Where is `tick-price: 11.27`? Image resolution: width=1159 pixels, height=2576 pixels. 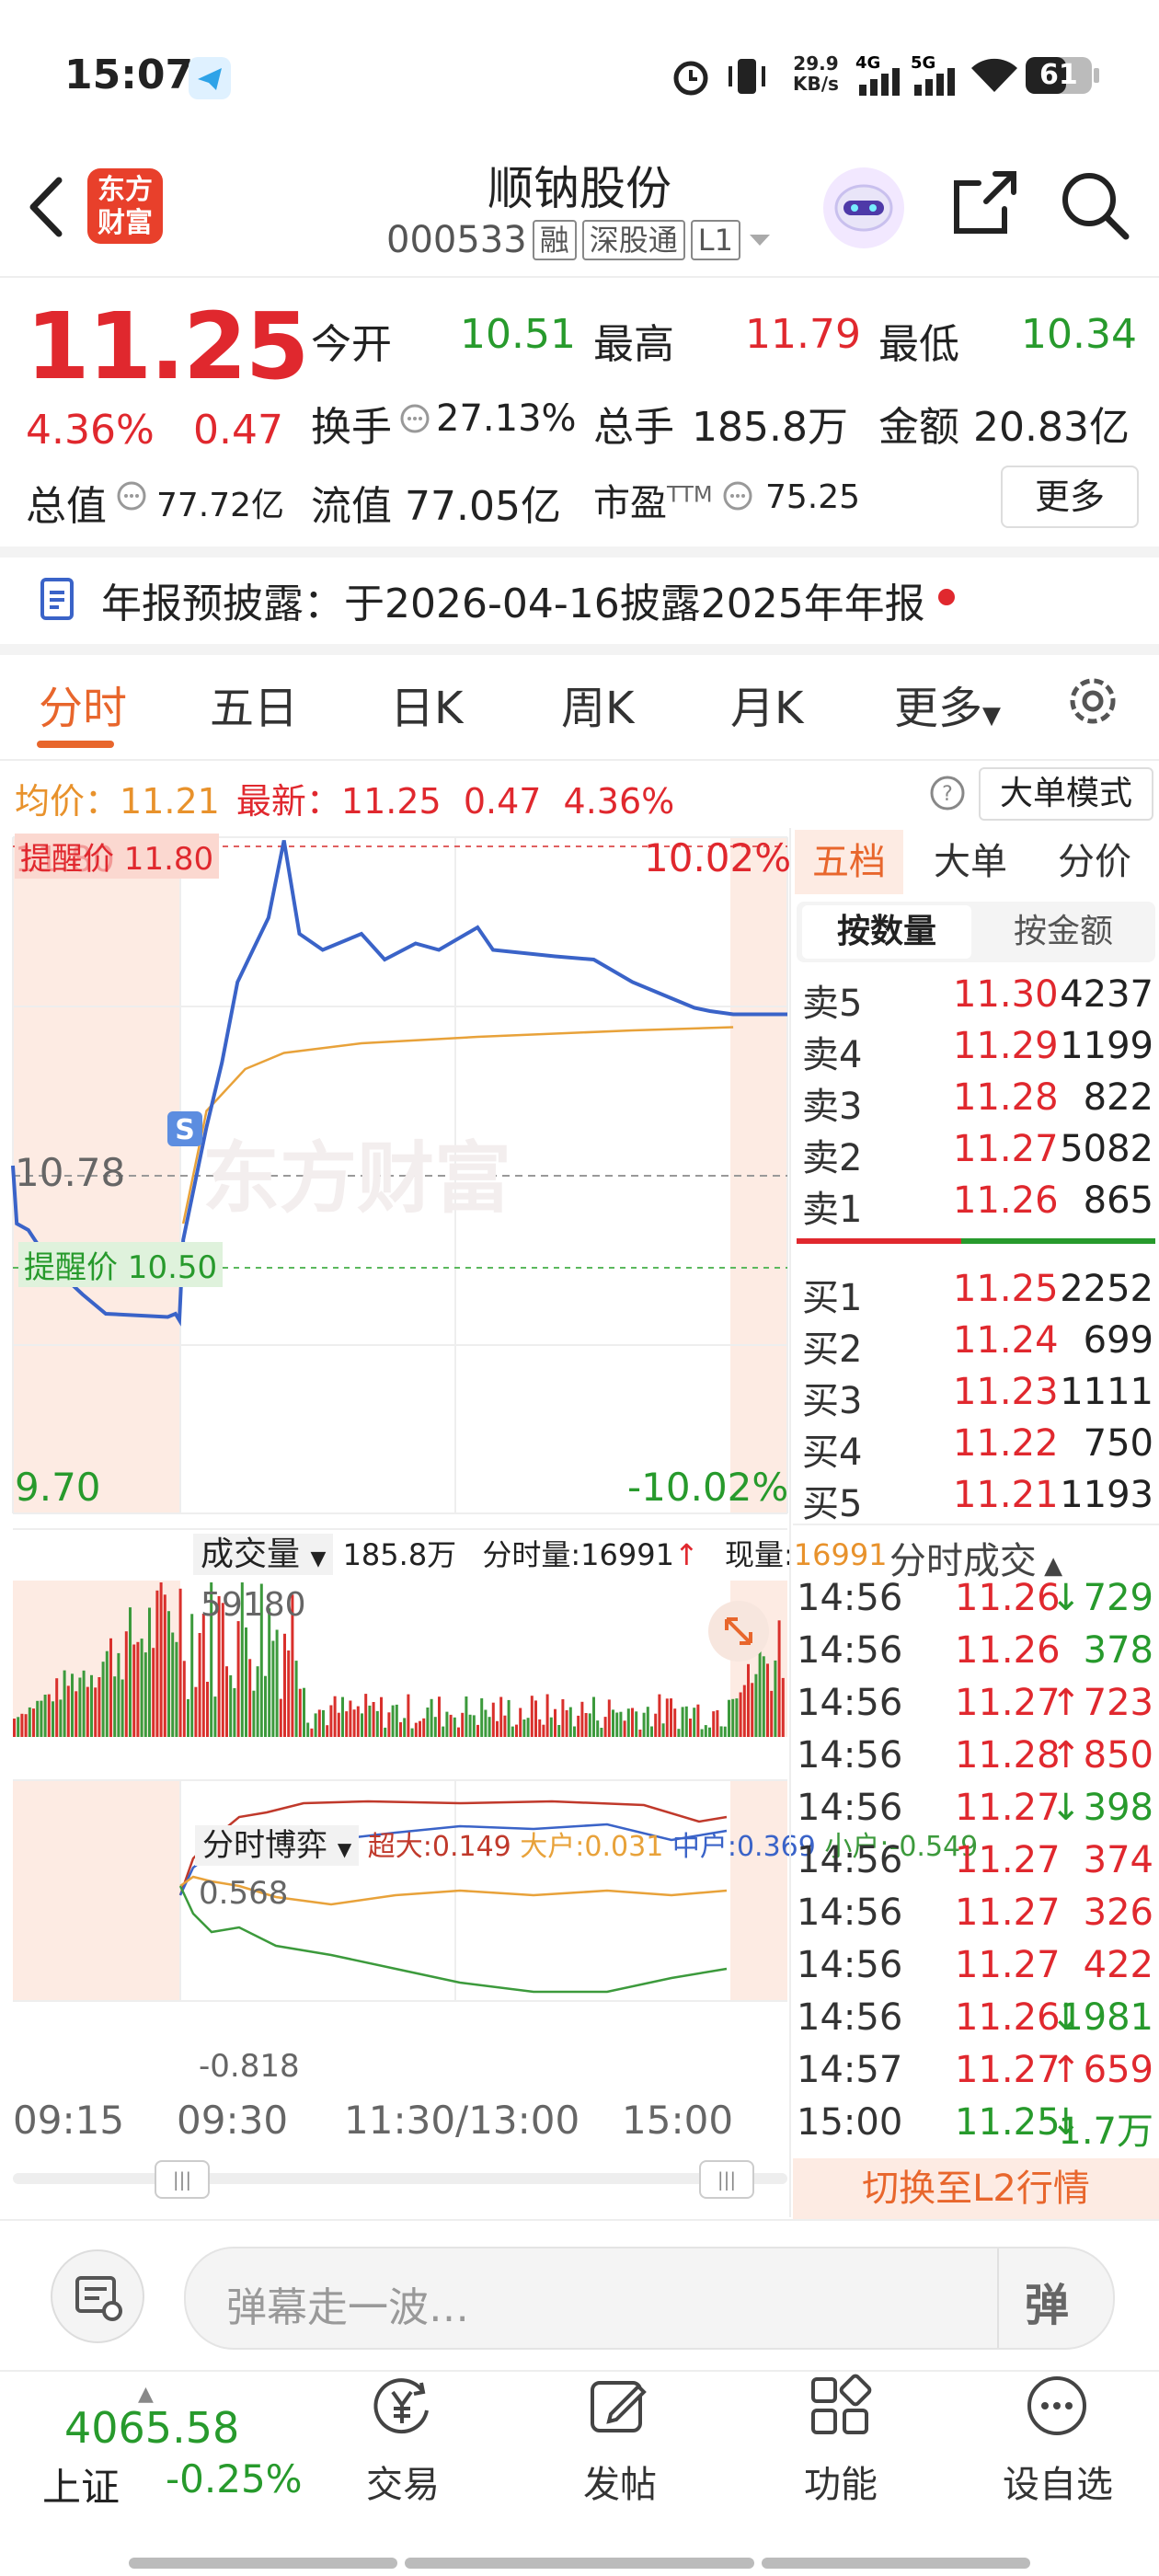
tick-price: 11.27 is located at coordinates (1008, 1965).